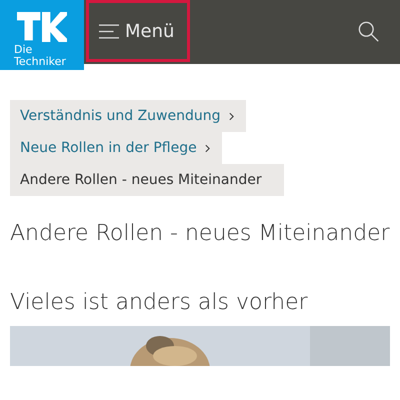 The height and width of the screenshot is (400, 400). What do you see at coordinates (159, 303) in the screenshot?
I see `section-heading: Vieles ist anders als vorher` at bounding box center [159, 303].